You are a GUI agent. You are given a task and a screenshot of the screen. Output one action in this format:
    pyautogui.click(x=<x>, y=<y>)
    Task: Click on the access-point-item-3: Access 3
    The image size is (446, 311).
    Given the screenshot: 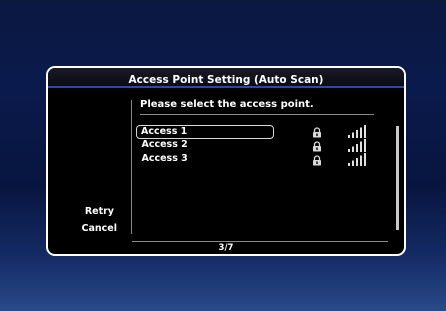 What is the action you would take?
    pyautogui.click(x=249, y=160)
    